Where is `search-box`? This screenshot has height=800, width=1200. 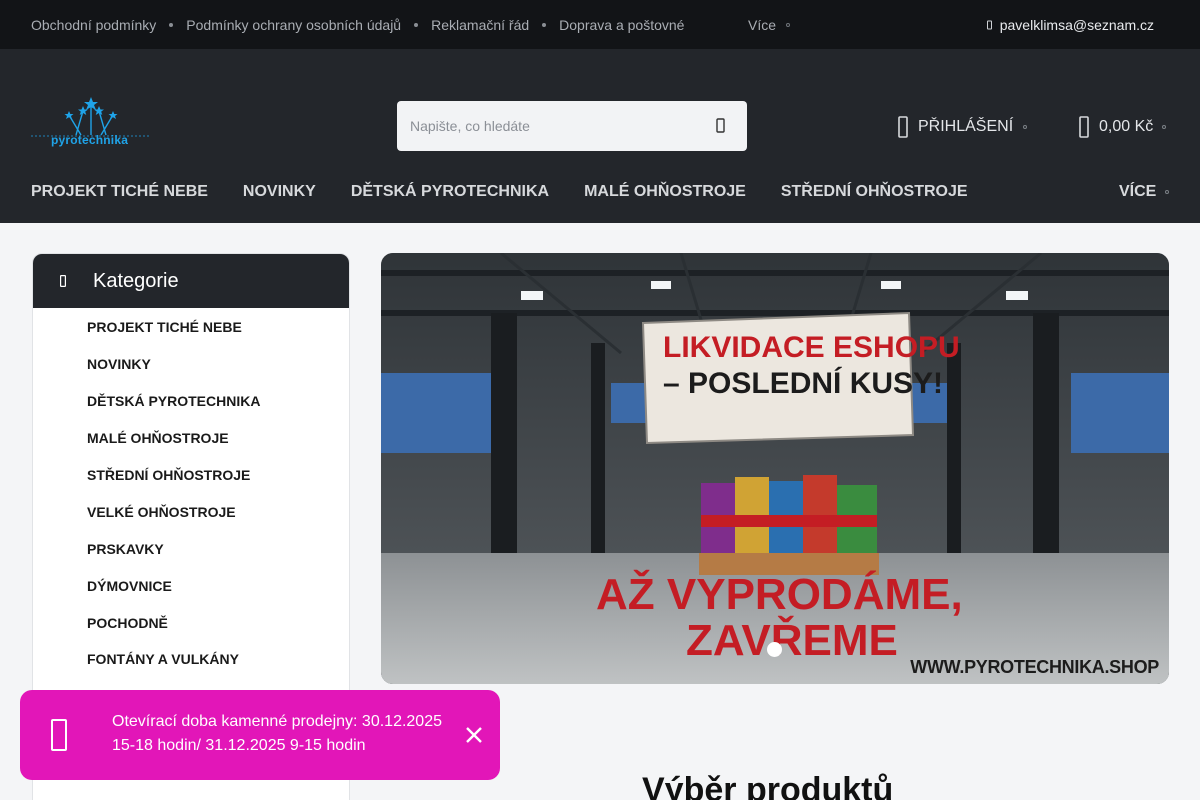 search-box is located at coordinates (572, 126).